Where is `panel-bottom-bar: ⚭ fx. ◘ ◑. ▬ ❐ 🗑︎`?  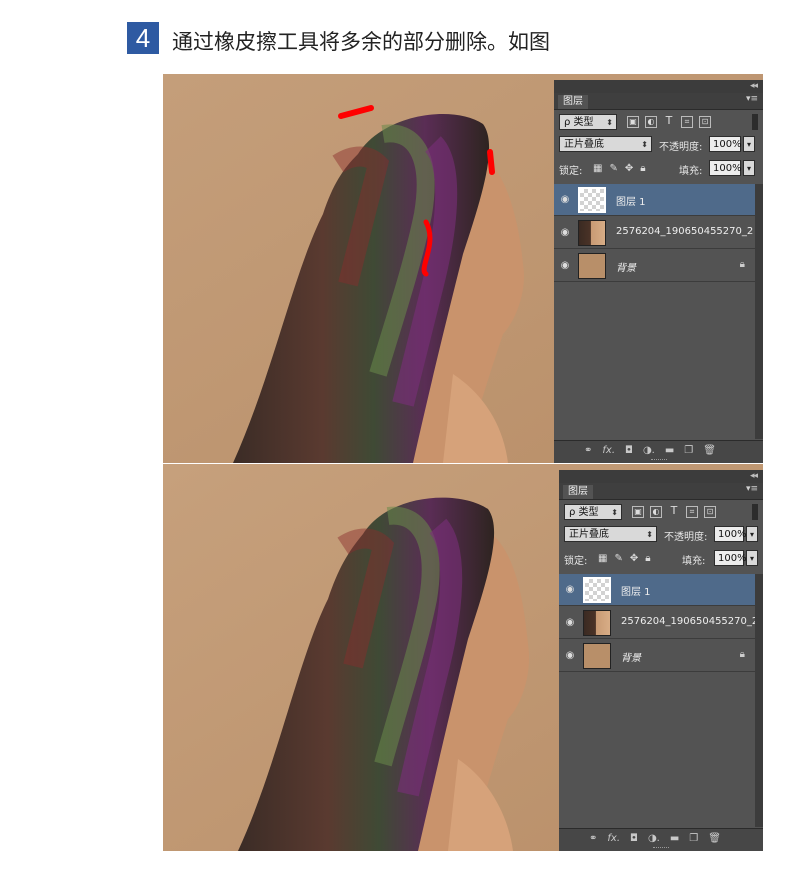 panel-bottom-bar: ⚭ fx. ◘ ◑. ▬ ❐ 🗑︎ is located at coordinates (658, 451).